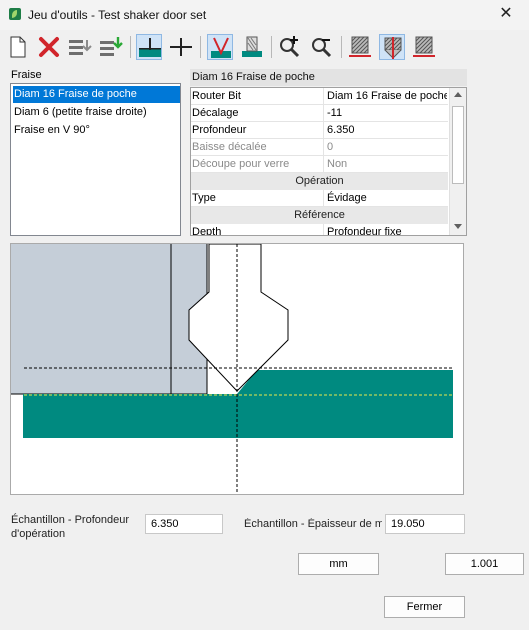  What do you see at coordinates (70, 527) in the screenshot?
I see `sample-depth-label: Échantillon - Profondeur d'opération` at bounding box center [70, 527].